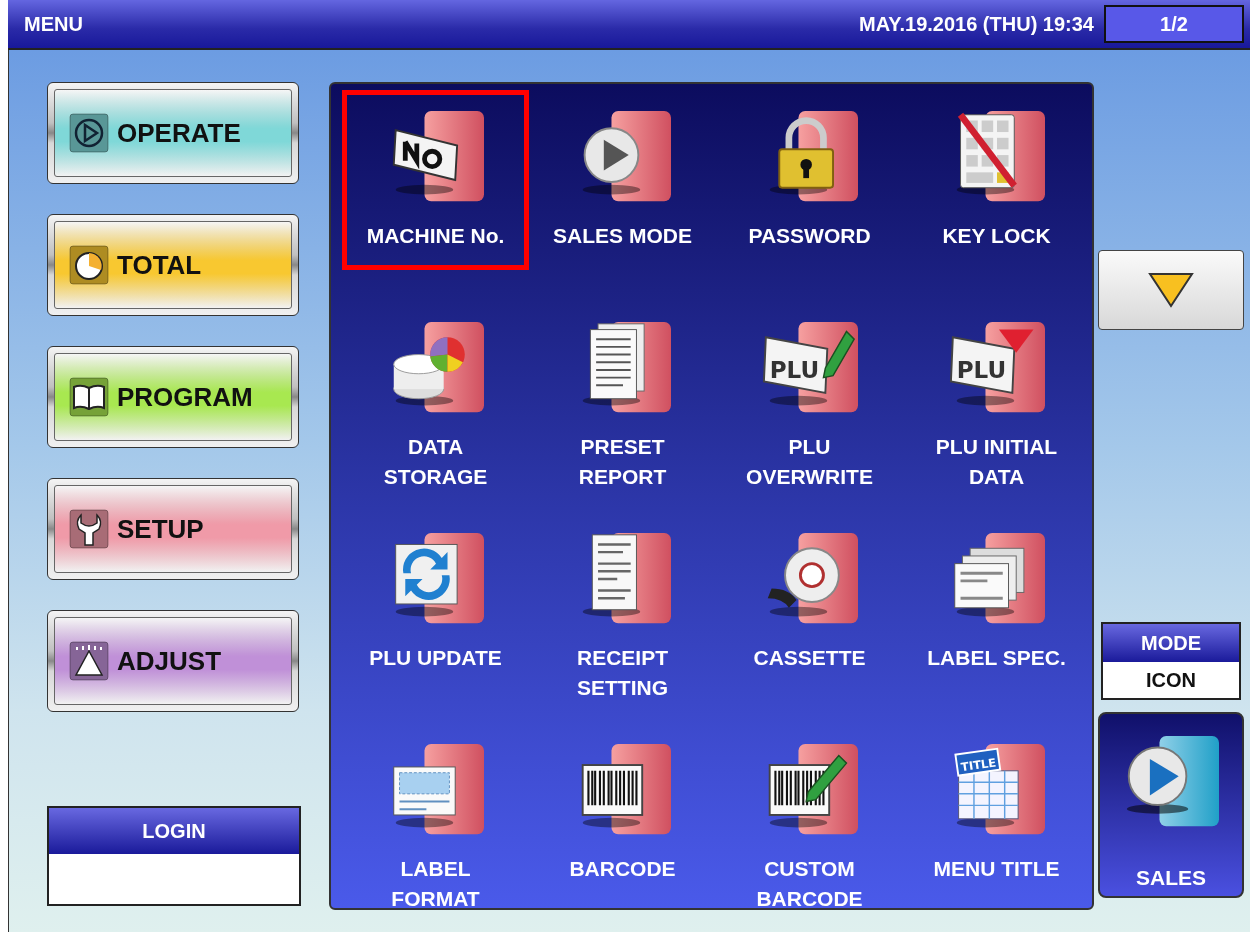 The image size is (1250, 932). I want to click on login-label: LOGIN, so click(174, 831).